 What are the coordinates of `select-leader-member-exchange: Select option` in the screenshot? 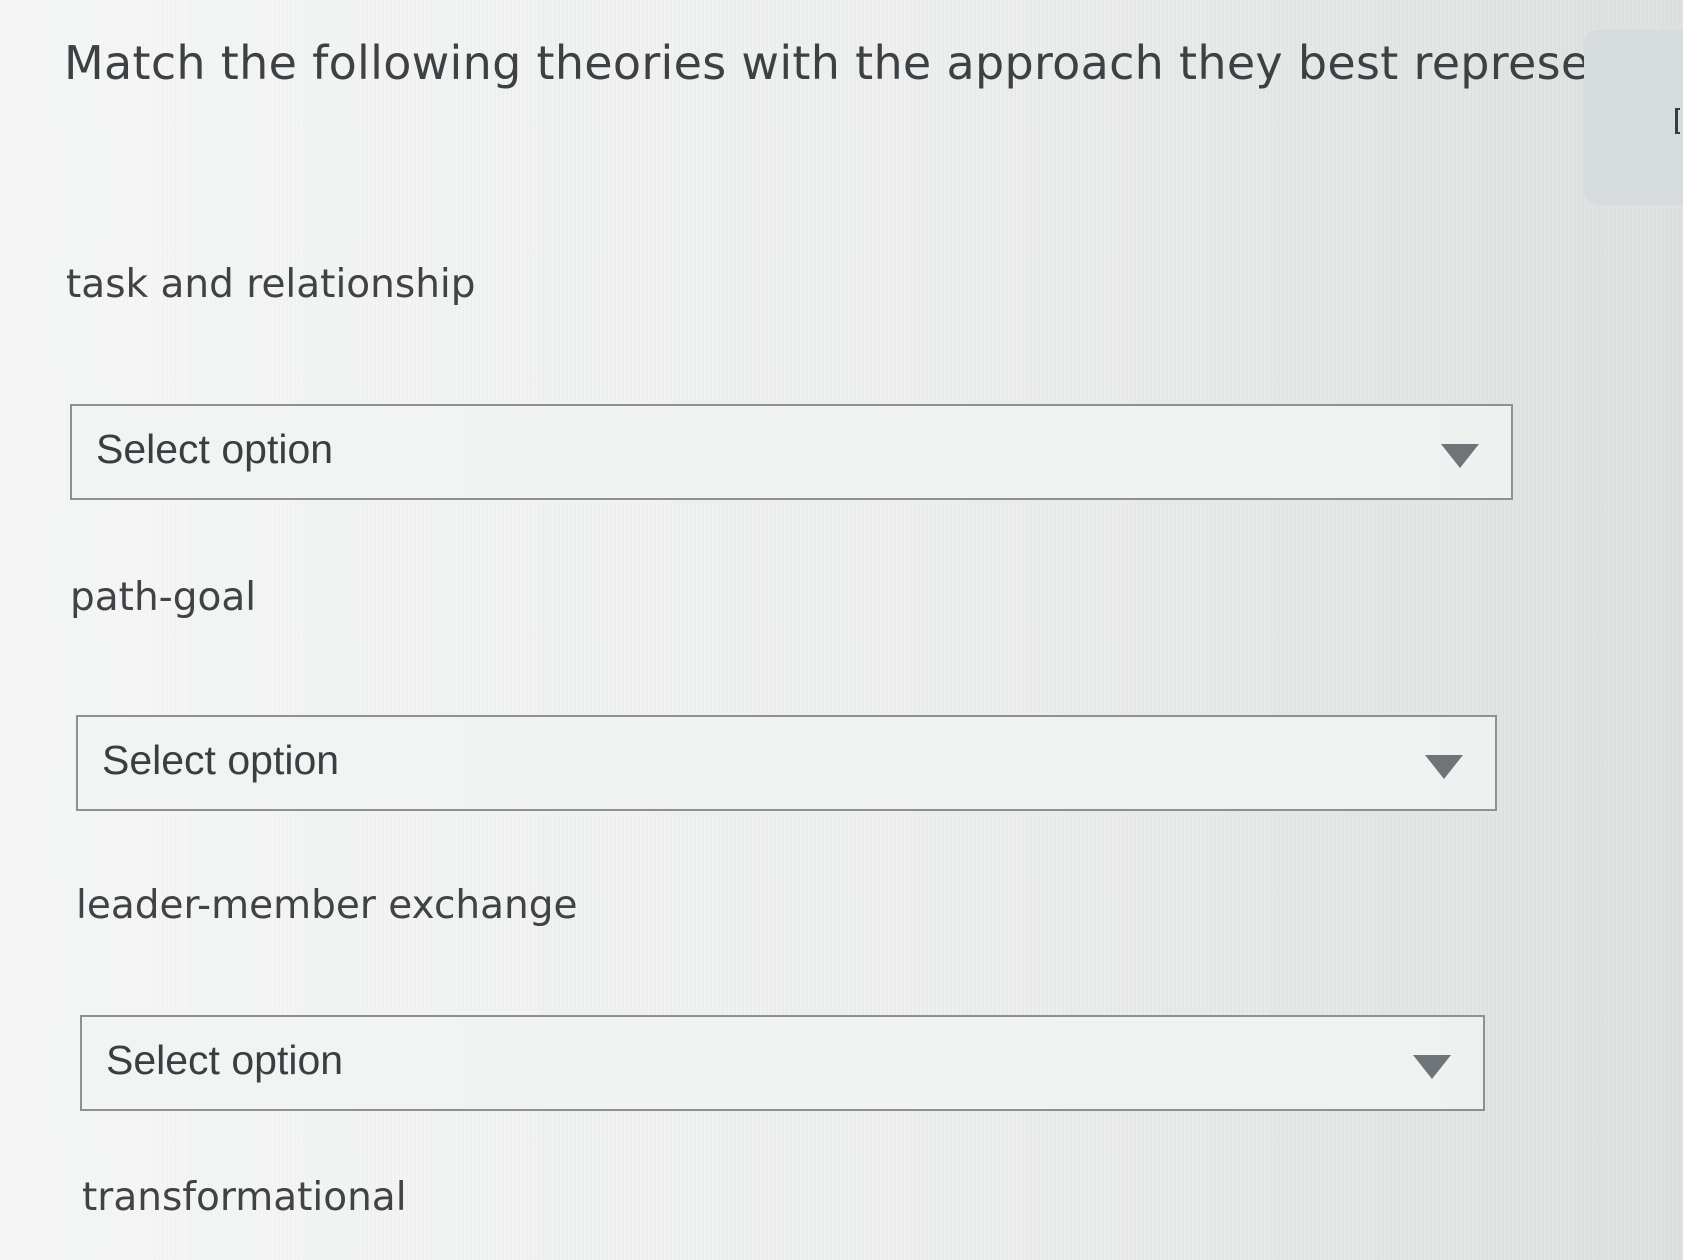 It's located at (782, 1063).